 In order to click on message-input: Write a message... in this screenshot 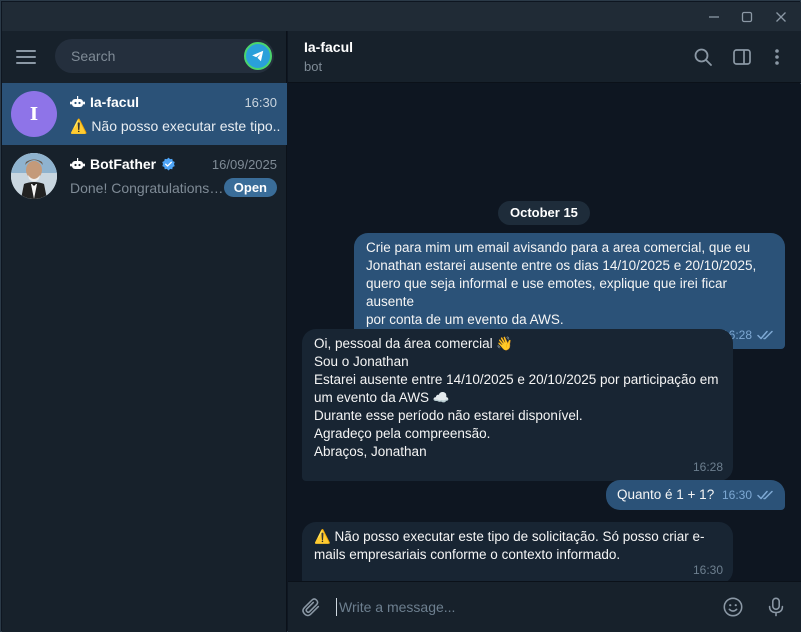, I will do `click(395, 607)`.